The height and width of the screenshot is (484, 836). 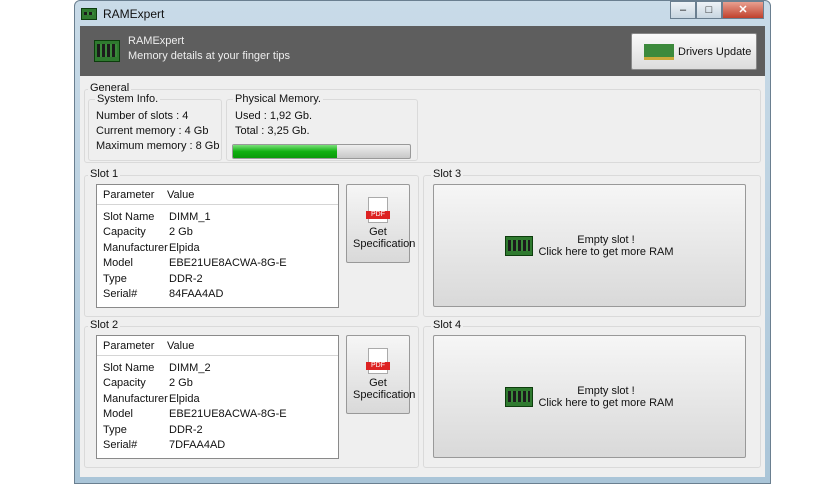 I want to click on tagline: Memory details at your finger tips, so click(x=209, y=56).